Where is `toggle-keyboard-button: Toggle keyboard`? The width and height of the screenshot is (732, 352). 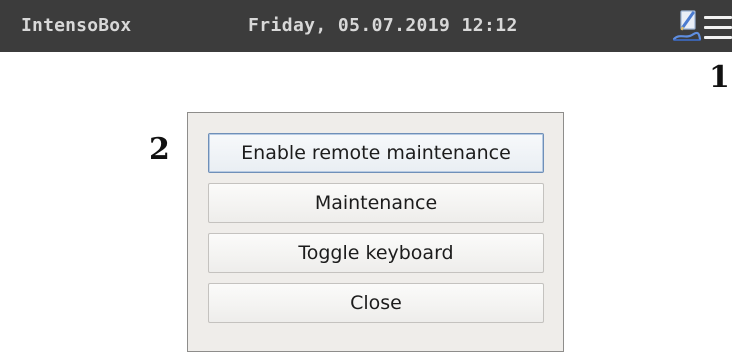
toggle-keyboard-button: Toggle keyboard is located at coordinates (376, 253).